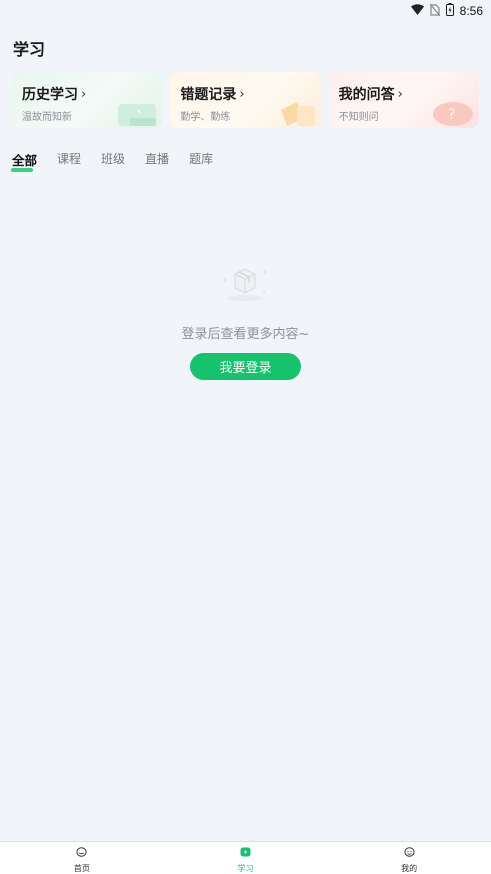 This screenshot has height=874, width=491. I want to click on tab-classes: 班级, so click(113, 159).